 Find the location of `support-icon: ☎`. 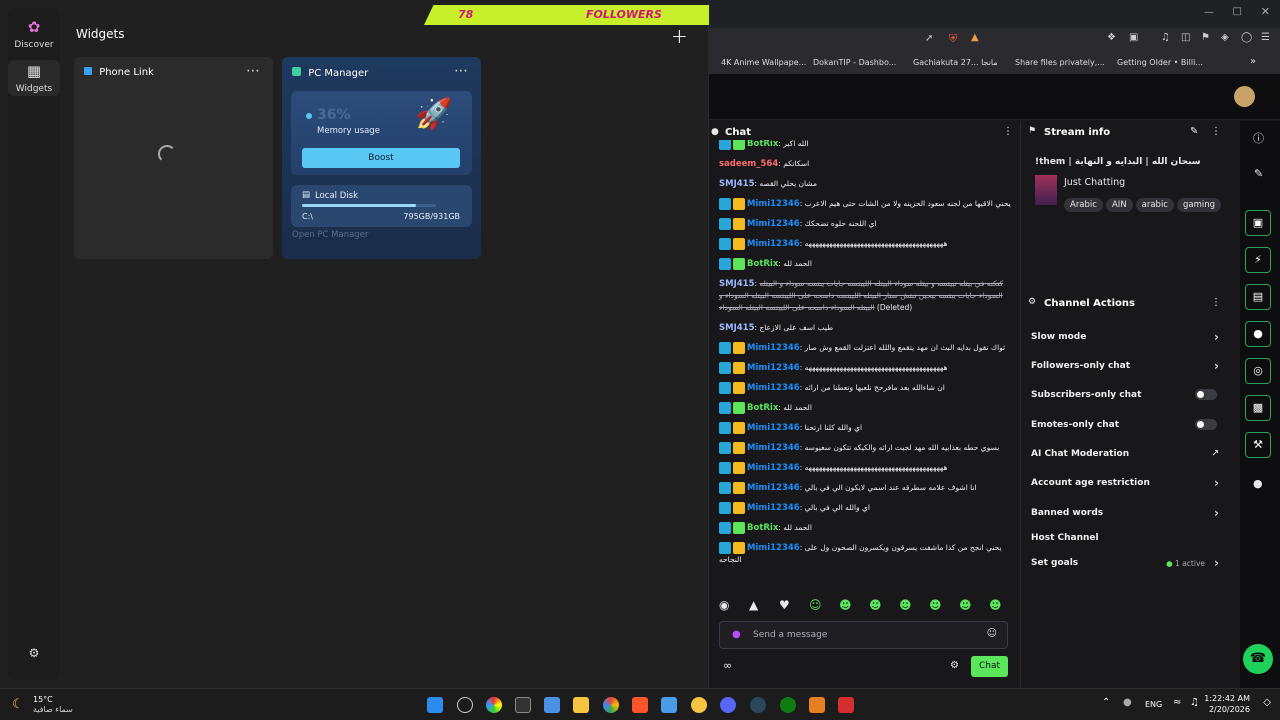

support-icon: ☎ is located at coordinates (1258, 659).